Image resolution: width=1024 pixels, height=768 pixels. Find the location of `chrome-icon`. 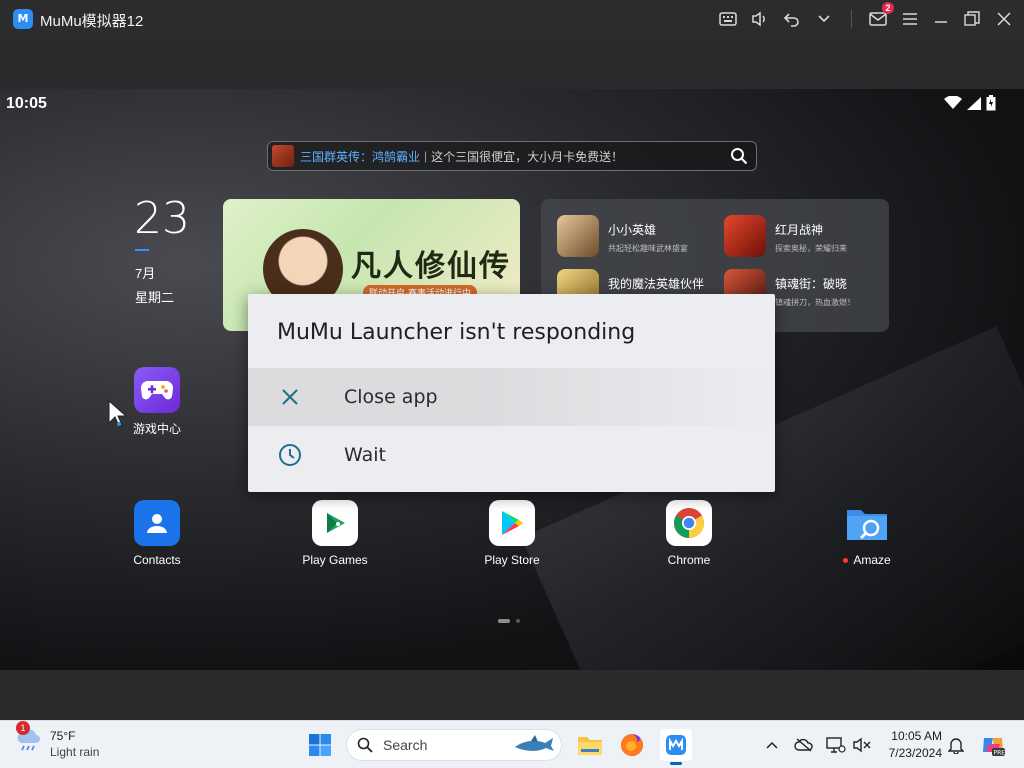

chrome-icon is located at coordinates (689, 523).